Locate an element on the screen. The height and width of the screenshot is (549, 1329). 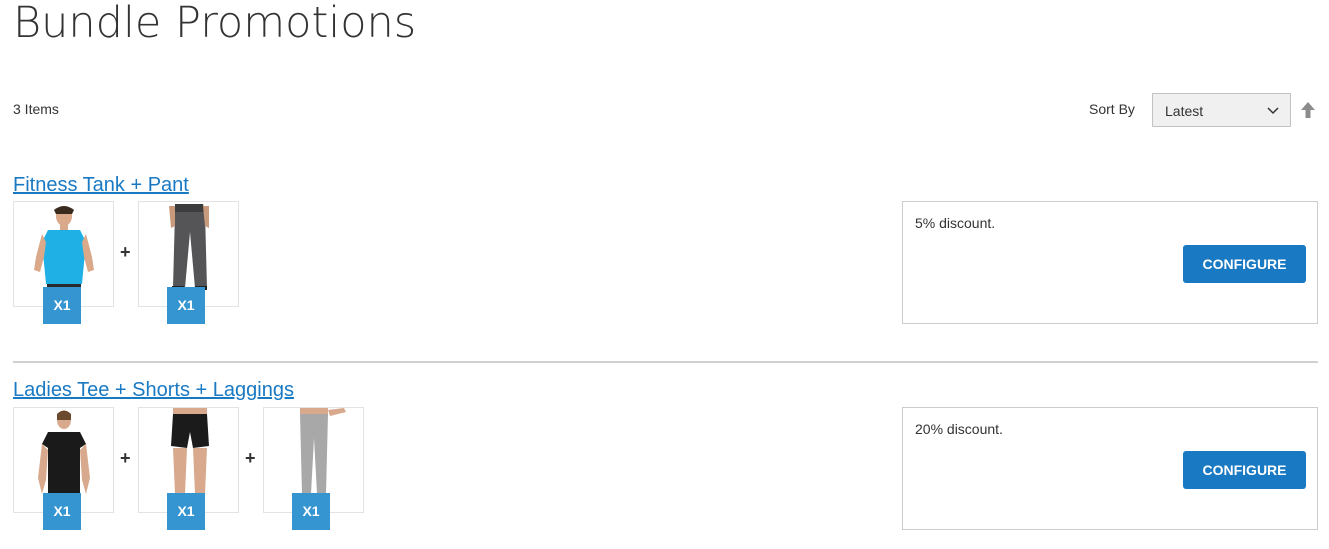
page-title: Bundle Promotions is located at coordinates (215, 24).